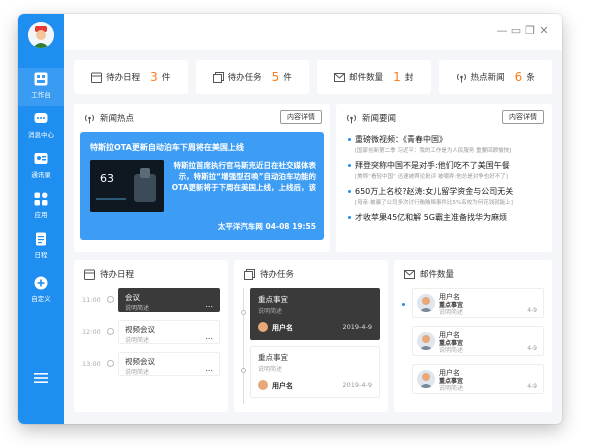  I want to click on stat-unit: 条, so click(530, 78).